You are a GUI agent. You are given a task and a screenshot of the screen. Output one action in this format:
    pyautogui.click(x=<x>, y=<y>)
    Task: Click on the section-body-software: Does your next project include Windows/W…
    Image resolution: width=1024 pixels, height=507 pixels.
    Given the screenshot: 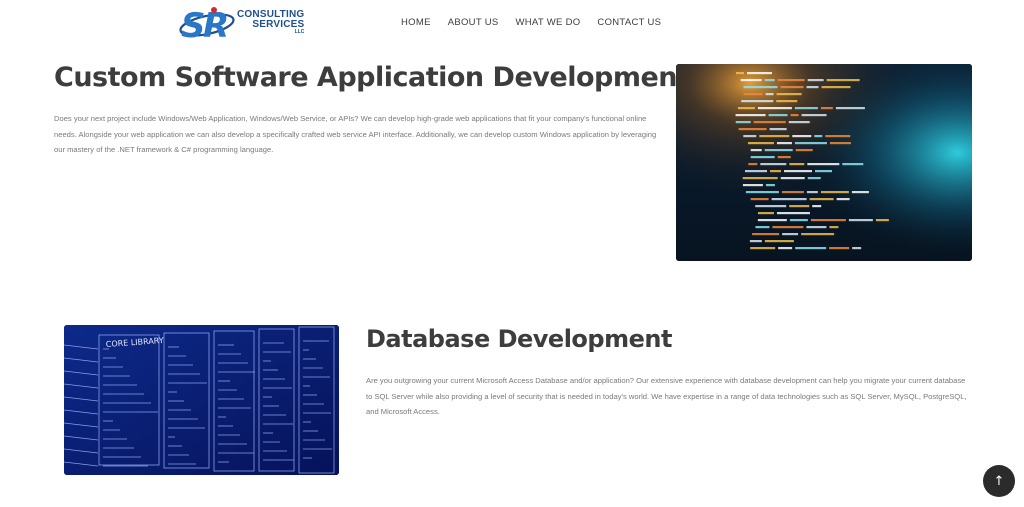 What is the action you would take?
    pyautogui.click(x=355, y=134)
    